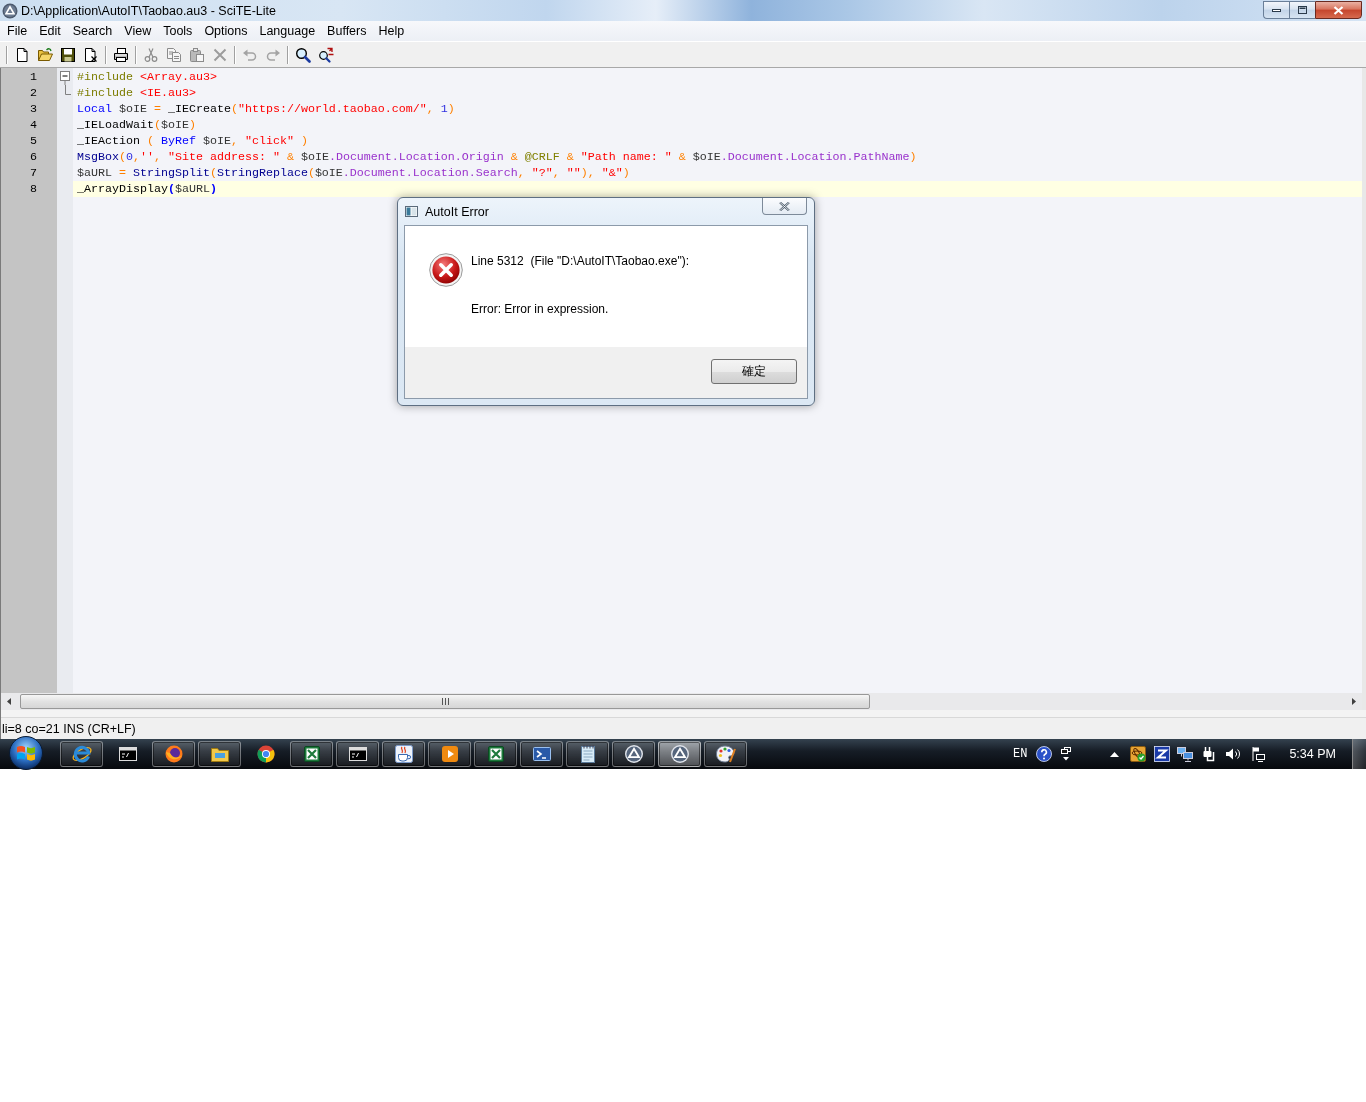 Image resolution: width=1366 pixels, height=1102 pixels. Describe the element at coordinates (1138, 754) in the screenshot. I see `atom-check-icon` at that location.